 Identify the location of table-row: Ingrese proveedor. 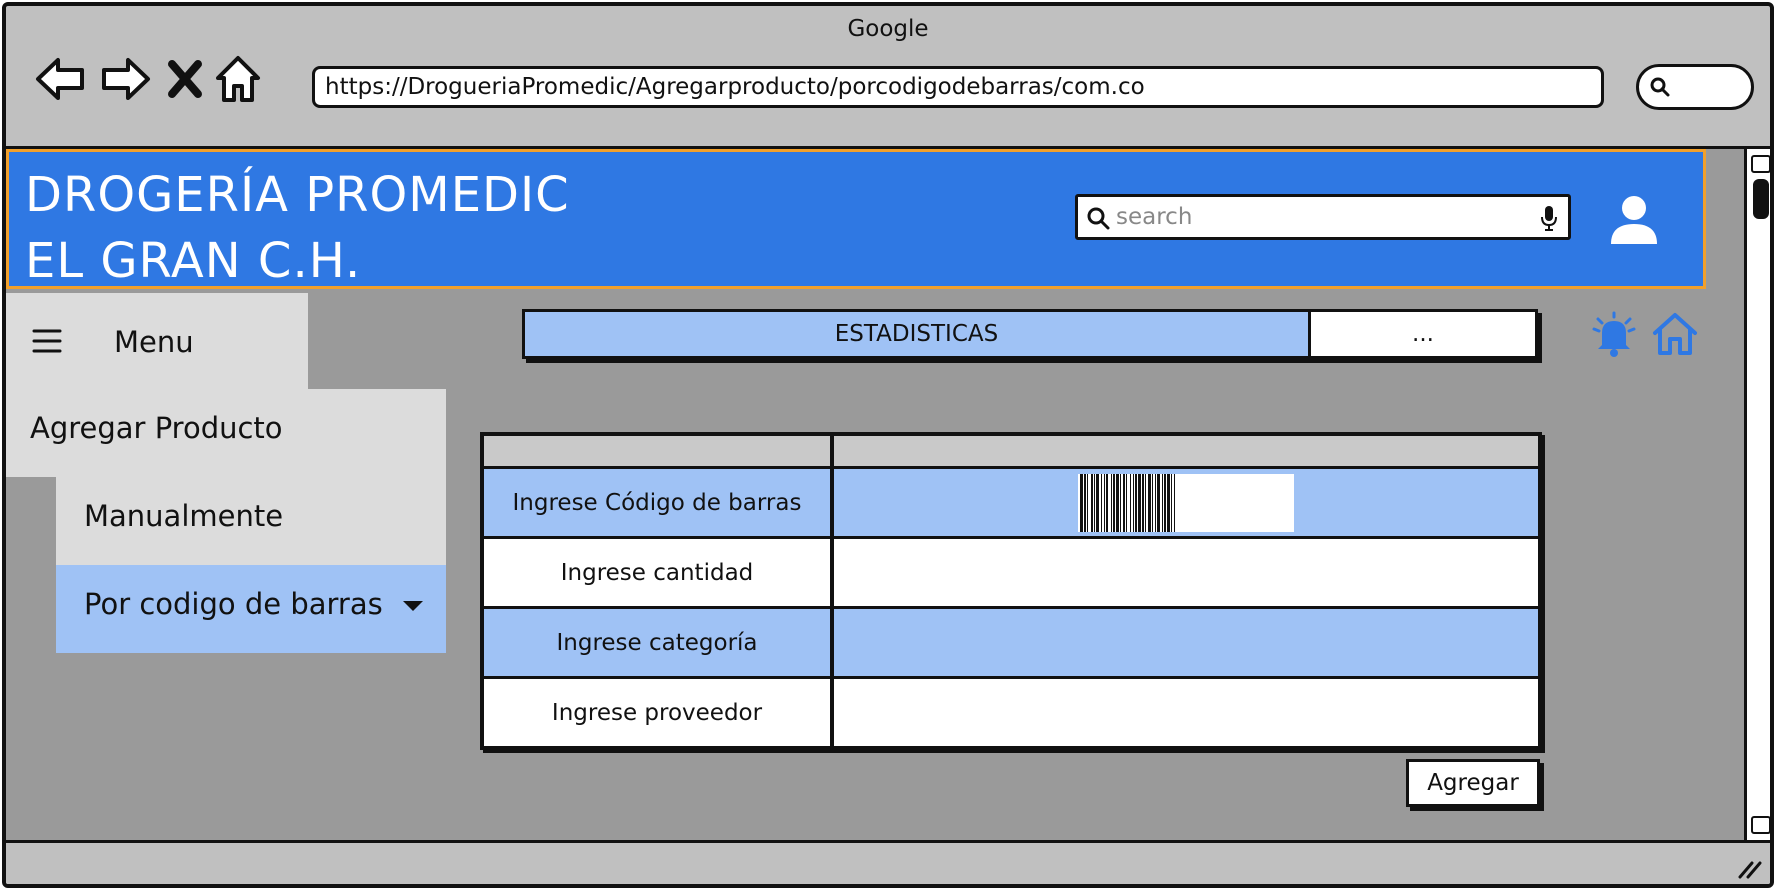
(1011, 711).